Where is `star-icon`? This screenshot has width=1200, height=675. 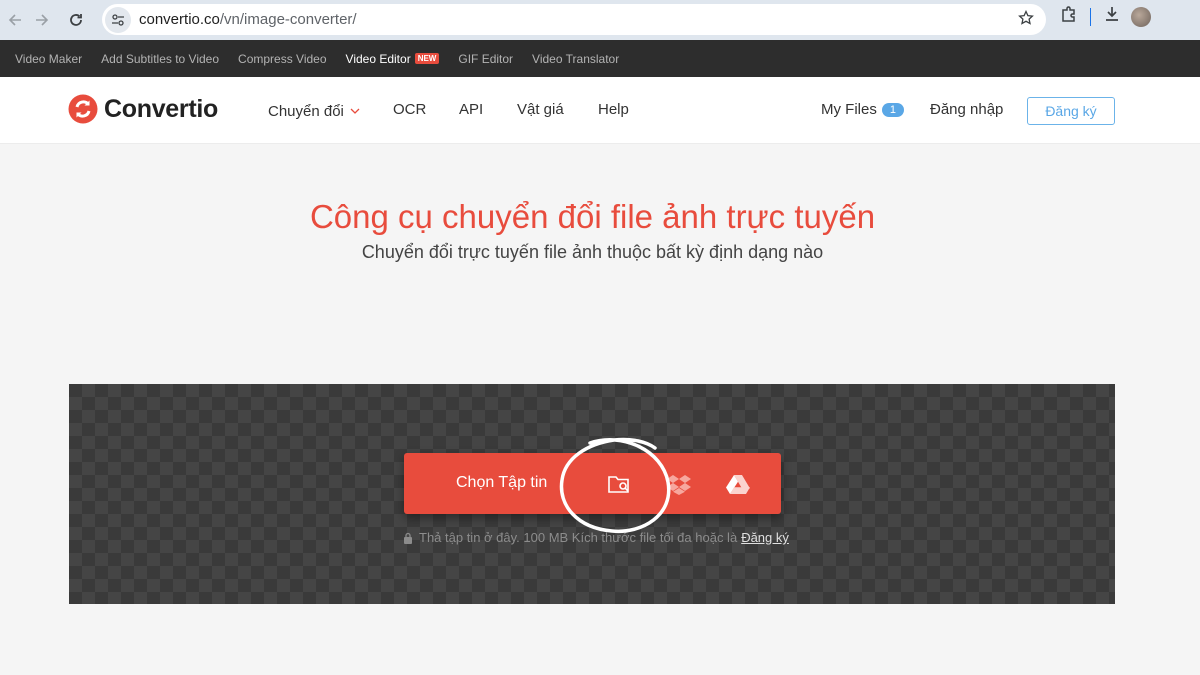 star-icon is located at coordinates (1026, 20).